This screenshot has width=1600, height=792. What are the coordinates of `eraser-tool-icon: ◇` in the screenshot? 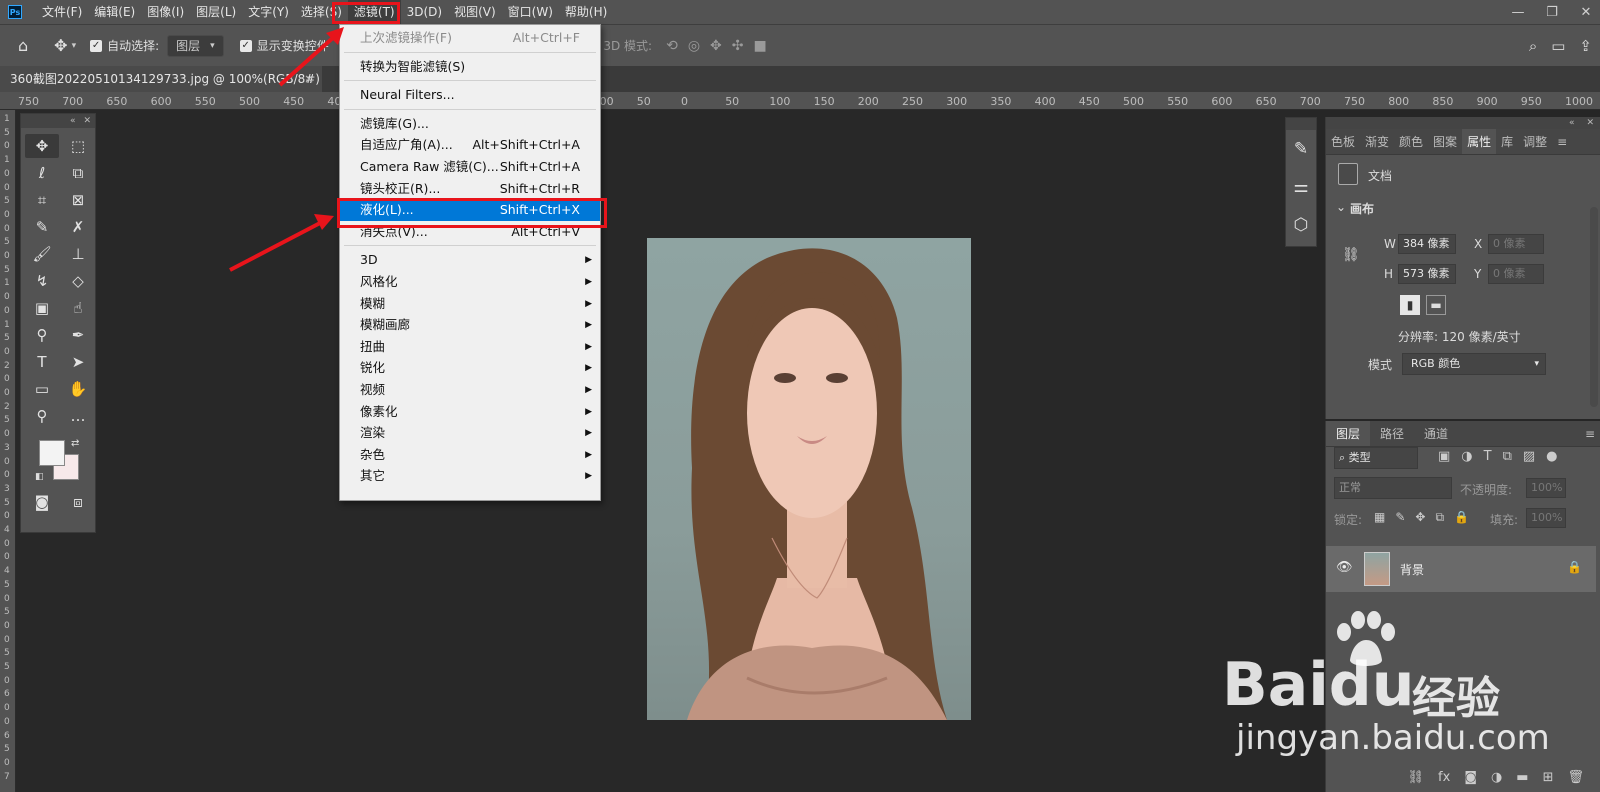 It's located at (78, 281).